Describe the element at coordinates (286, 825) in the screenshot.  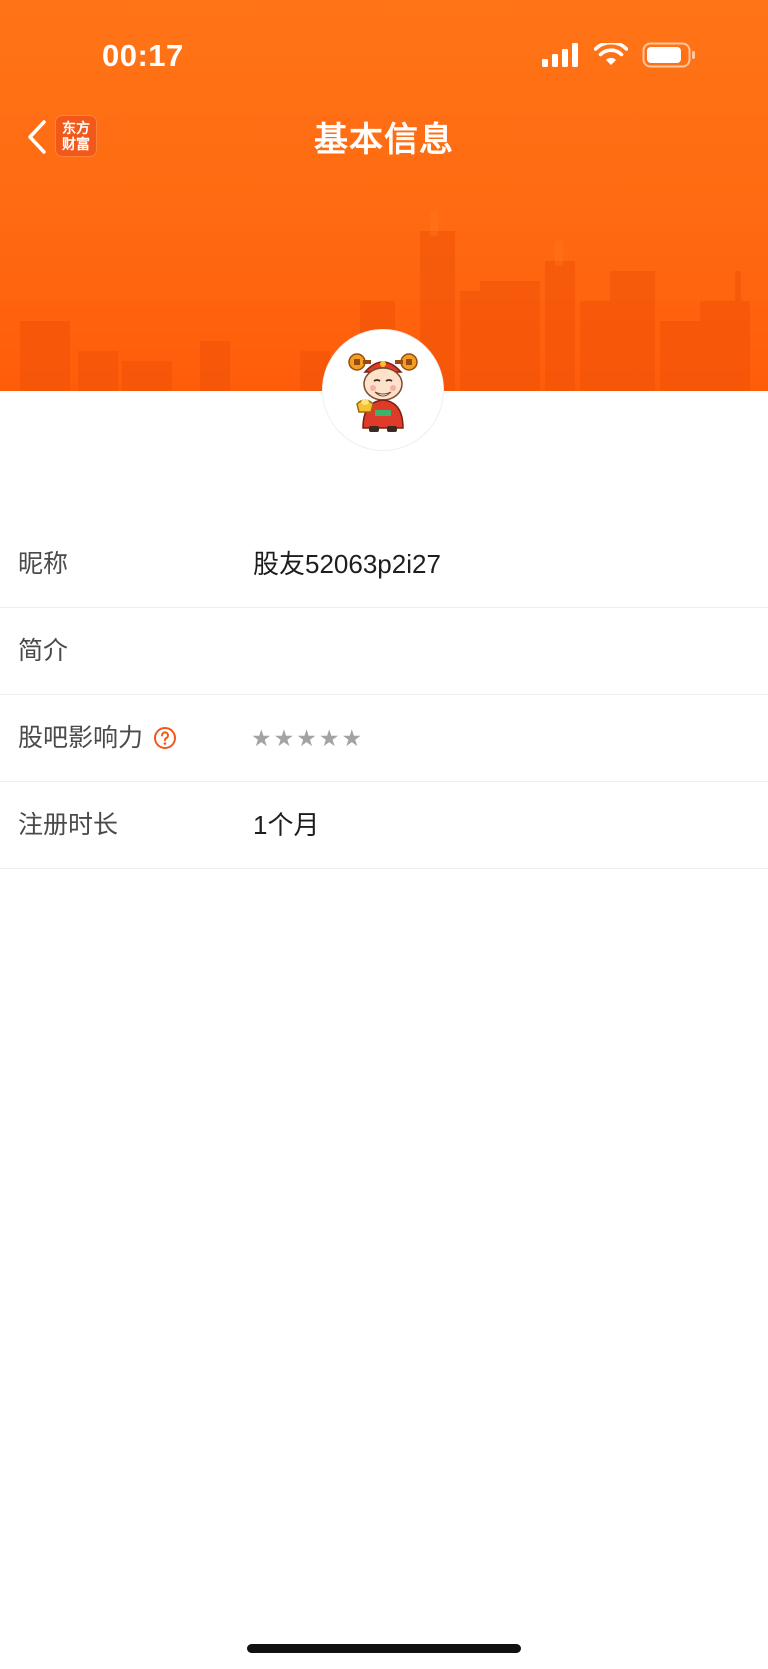
I see `registration-duration-value: 1个月` at that location.